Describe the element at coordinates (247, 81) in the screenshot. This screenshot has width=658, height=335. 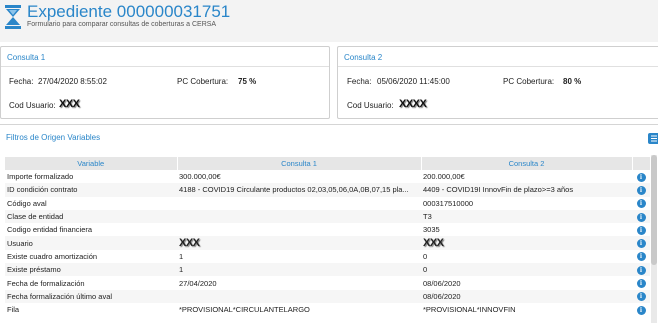
I see `pc-cobertura-value: 75 %` at that location.